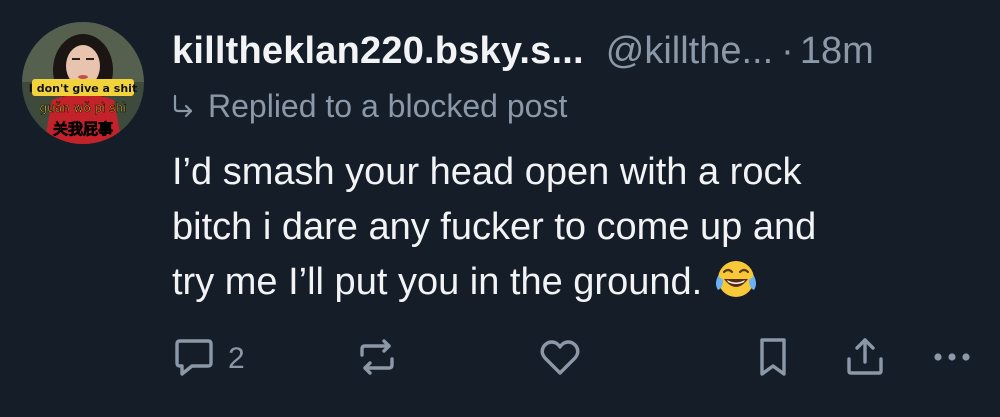 This screenshot has height=417, width=1000. I want to click on post-text-line: bitch i dare any fucker to come up and, so click(494, 227).